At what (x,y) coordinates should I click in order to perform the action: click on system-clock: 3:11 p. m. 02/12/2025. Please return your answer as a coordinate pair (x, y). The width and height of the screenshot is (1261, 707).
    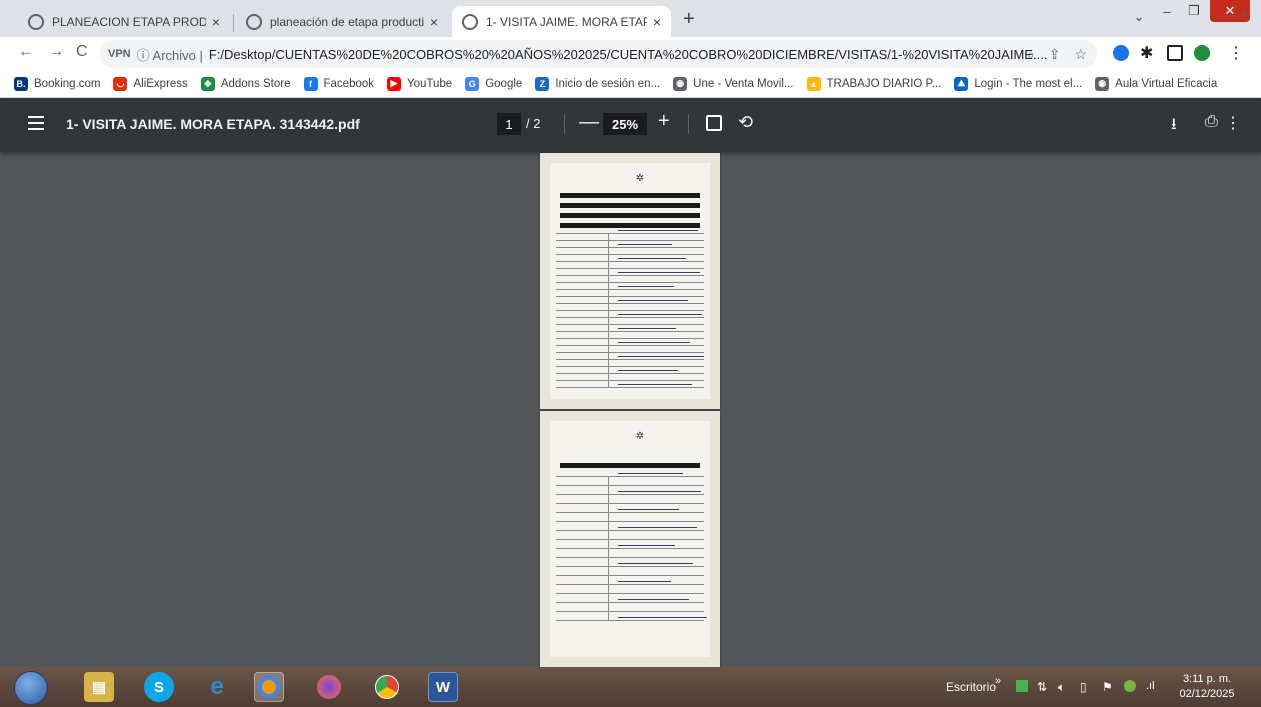
    Looking at the image, I should click on (1207, 687).